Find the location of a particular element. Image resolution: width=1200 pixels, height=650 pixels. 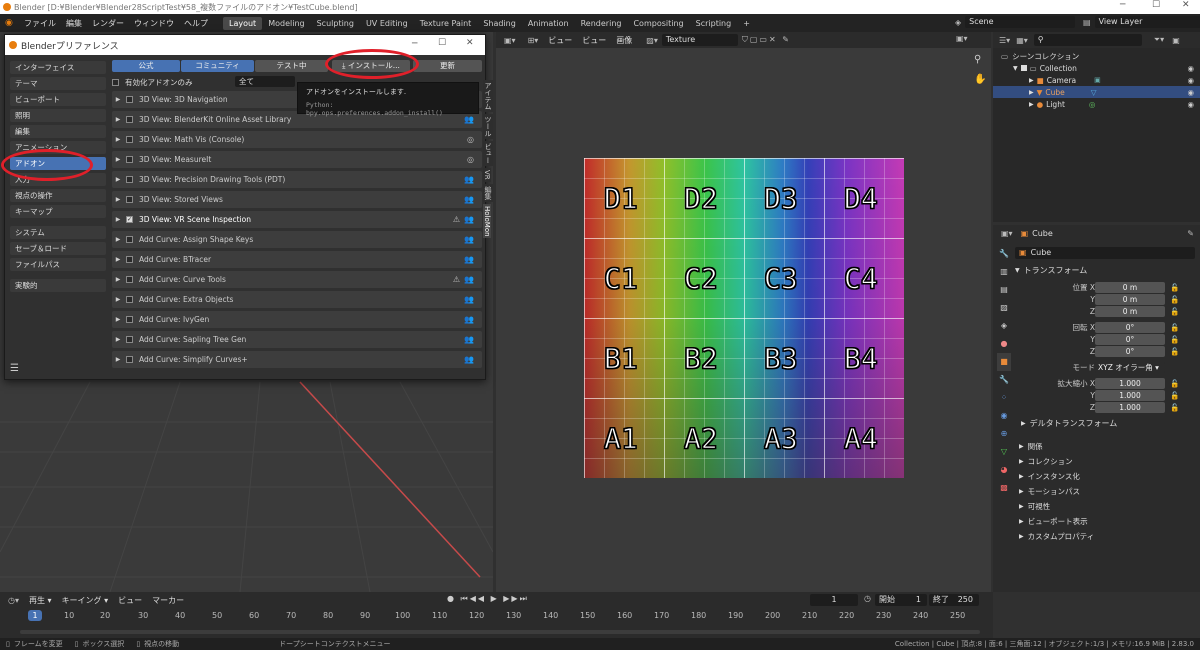

addon-row: ▶ Add Curve: Simplify Curves+ 👥 is located at coordinates (297, 359).